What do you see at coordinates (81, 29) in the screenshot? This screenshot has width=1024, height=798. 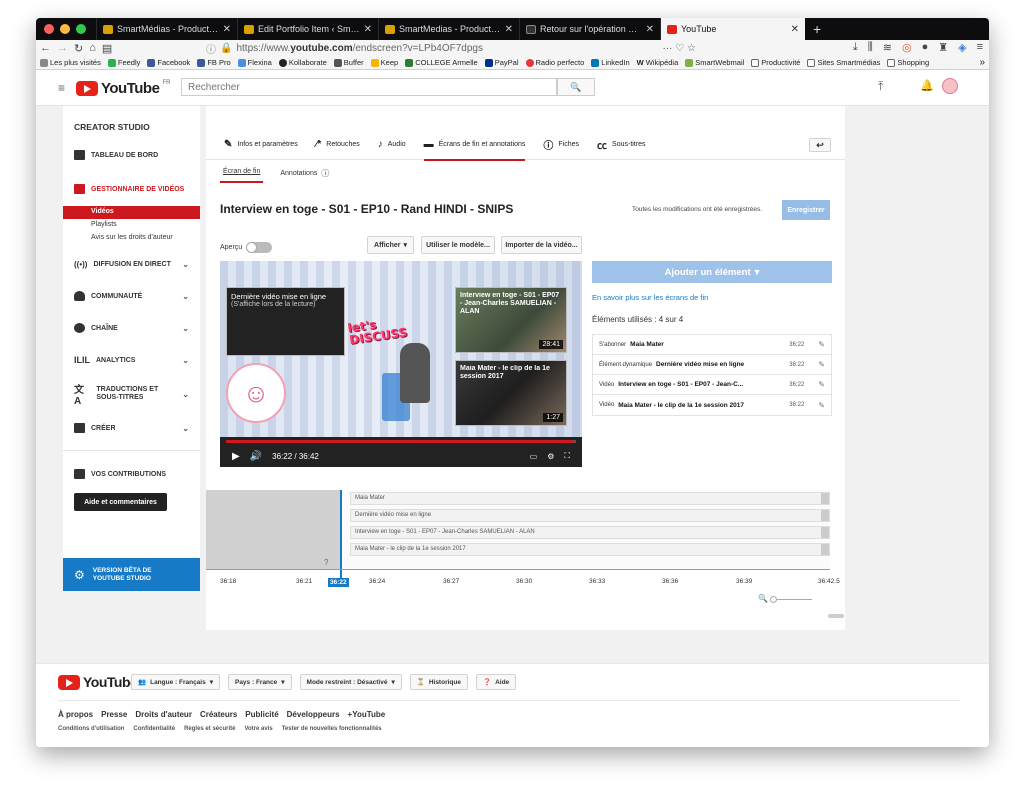 I see `maximize-window-button` at bounding box center [81, 29].